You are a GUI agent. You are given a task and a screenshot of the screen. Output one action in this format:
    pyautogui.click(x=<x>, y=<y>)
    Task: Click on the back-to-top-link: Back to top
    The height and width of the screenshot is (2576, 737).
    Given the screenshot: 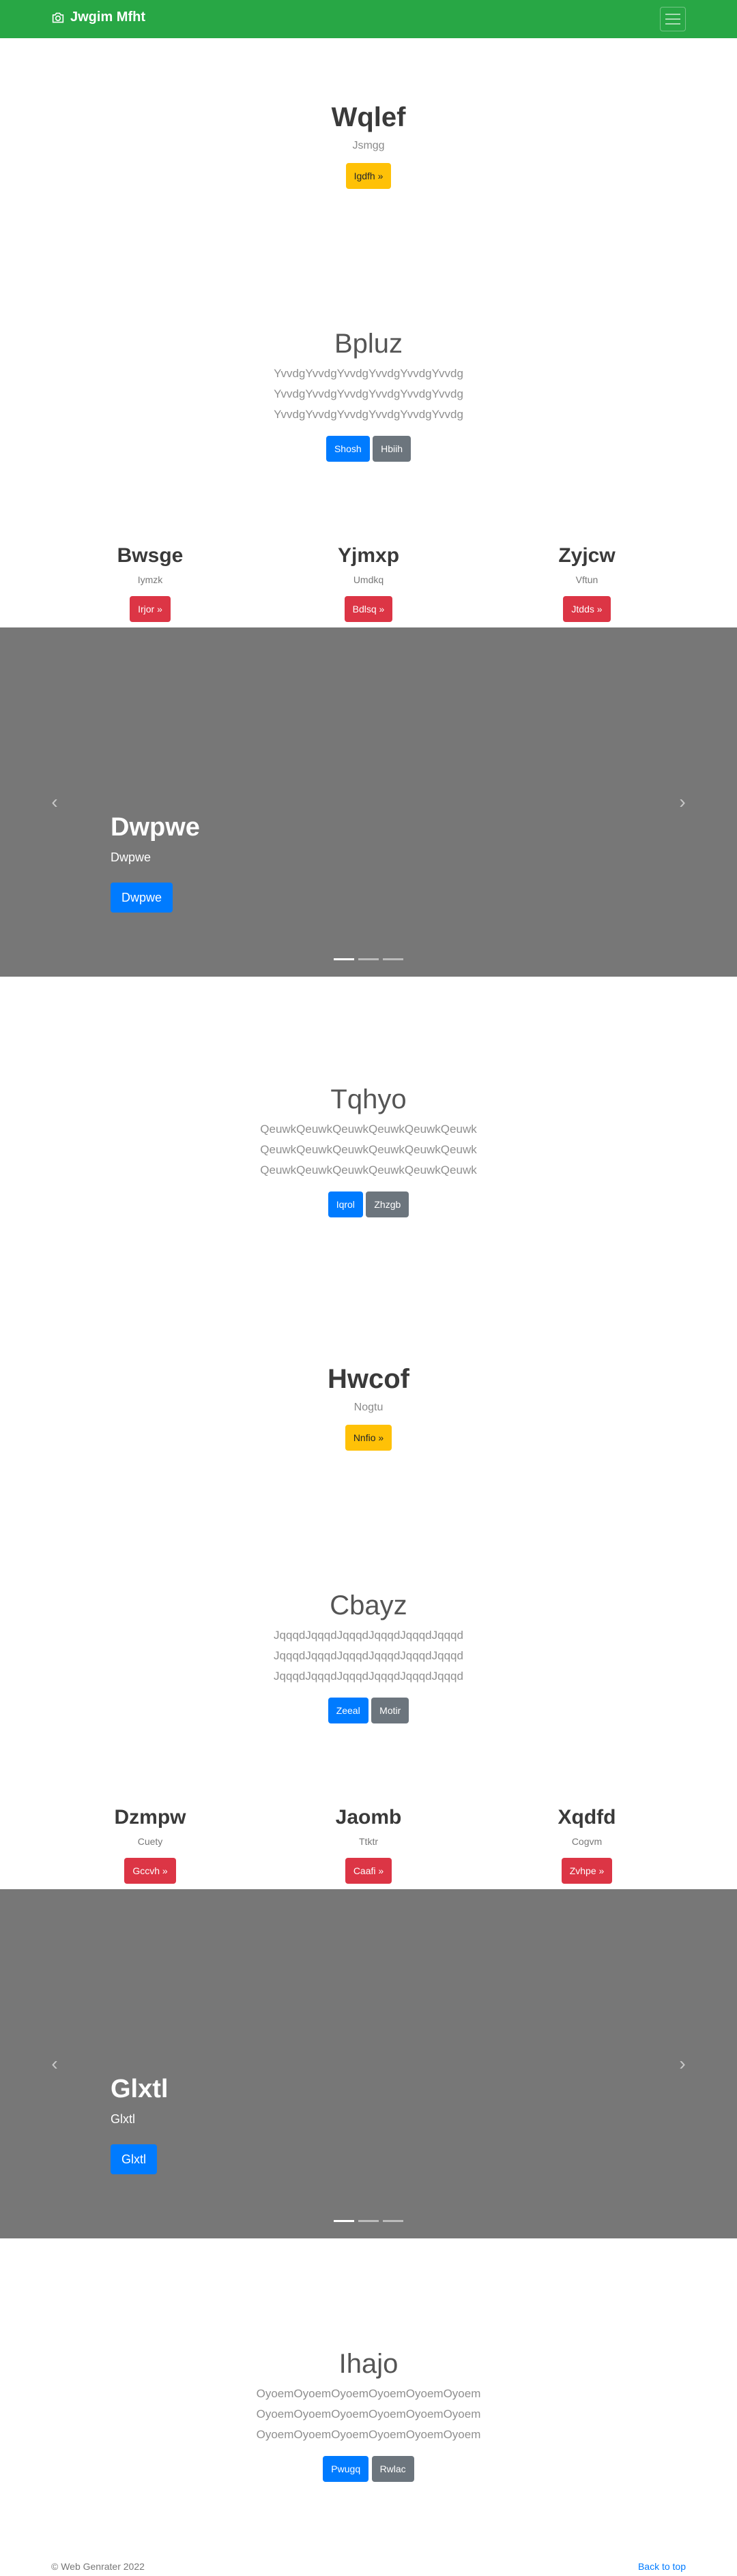 What is the action you would take?
    pyautogui.click(x=662, y=2566)
    